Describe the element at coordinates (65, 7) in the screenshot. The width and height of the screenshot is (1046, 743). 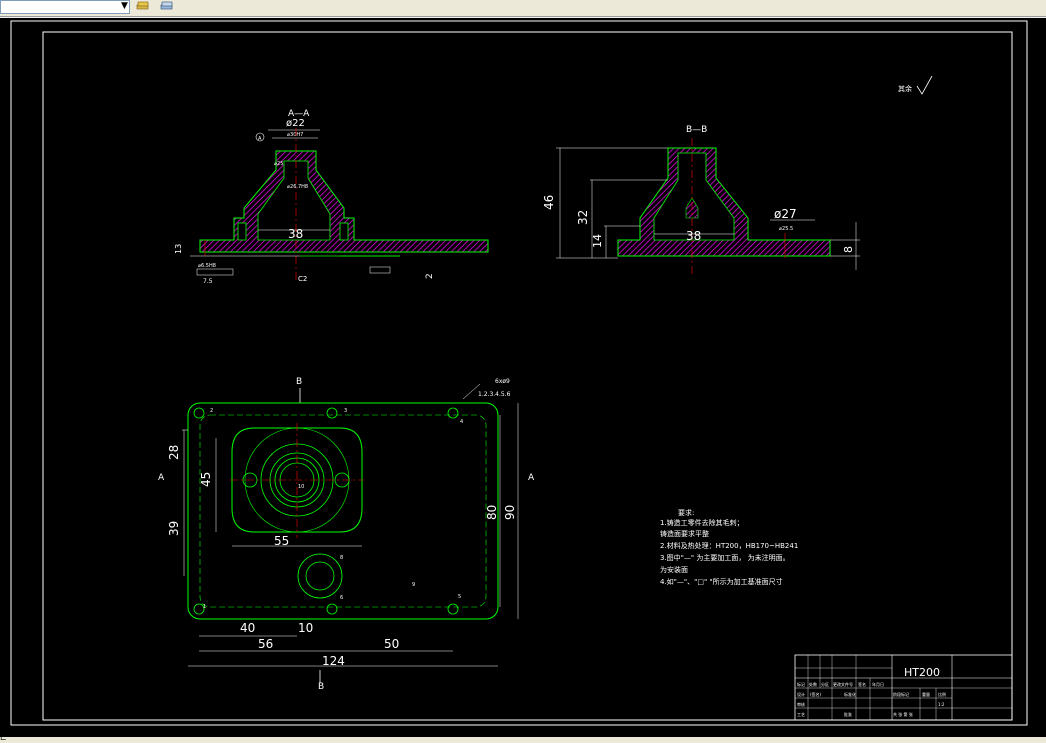
I see `layer-dropdown` at that location.